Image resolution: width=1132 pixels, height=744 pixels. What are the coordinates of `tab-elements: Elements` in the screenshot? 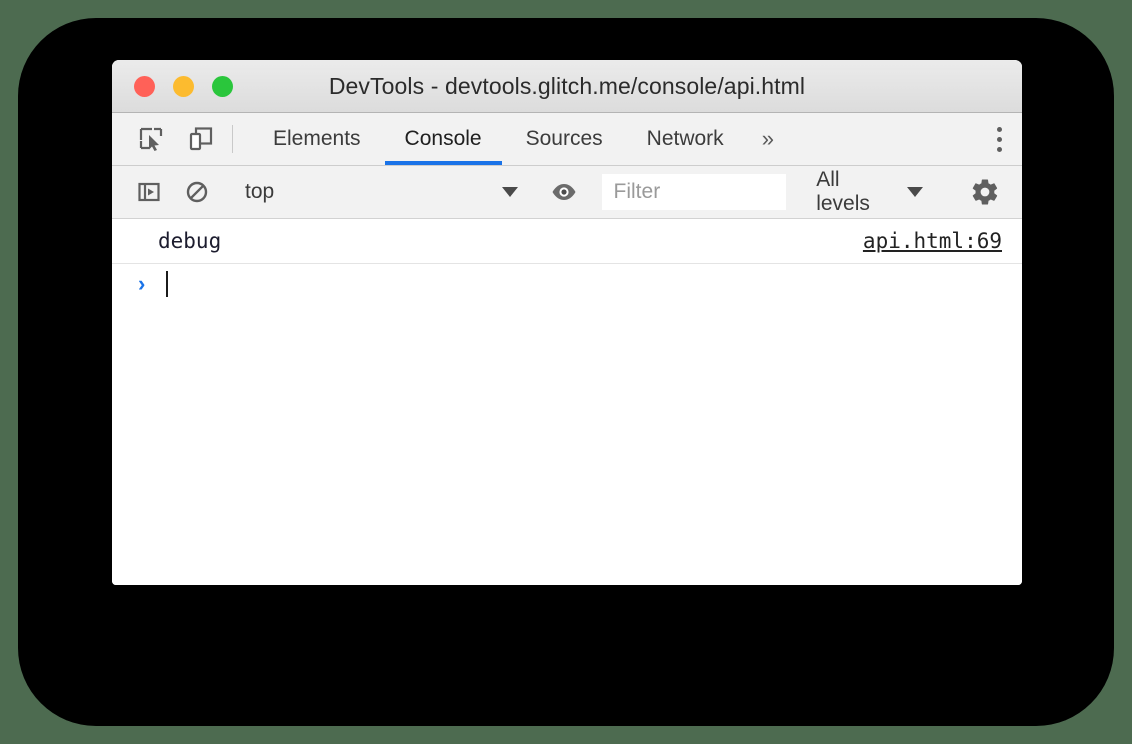 It's located at (317, 139).